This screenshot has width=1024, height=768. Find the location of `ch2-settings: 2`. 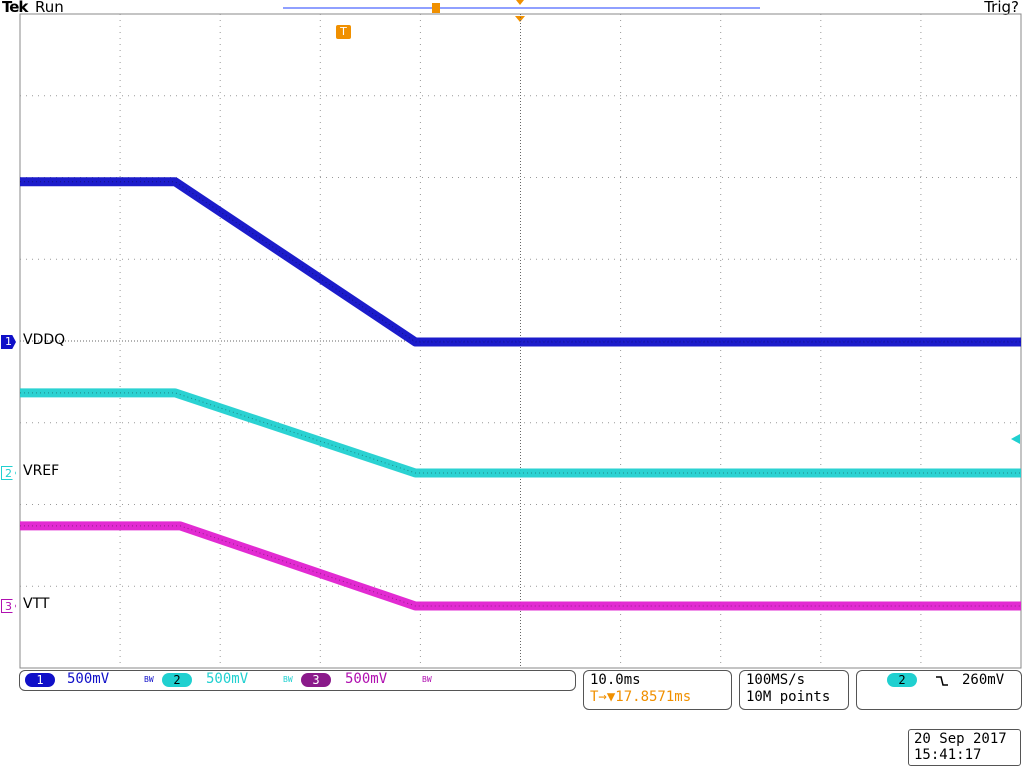

ch2-settings: 2 is located at coordinates (177, 680).